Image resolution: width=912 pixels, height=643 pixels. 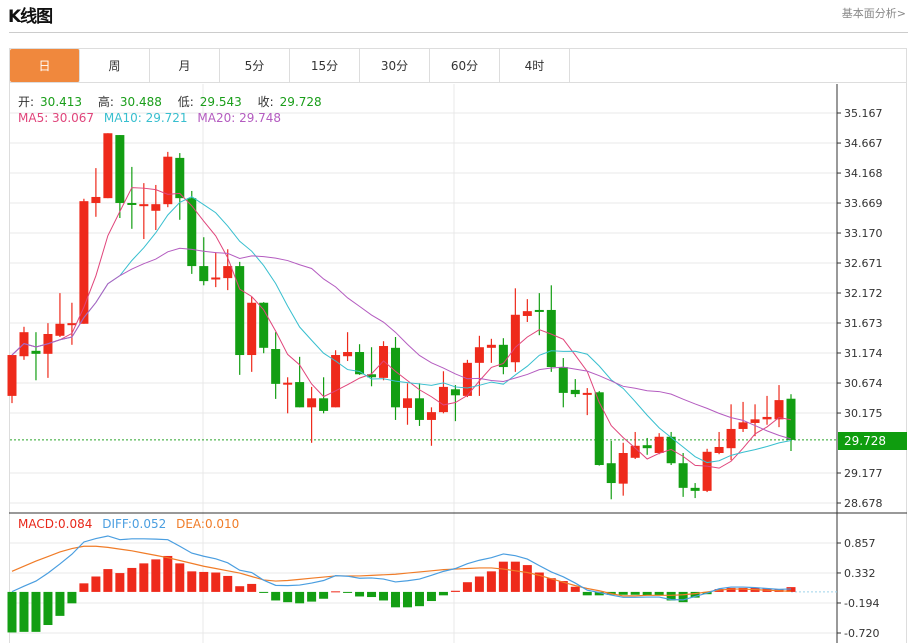 What do you see at coordinates (145, 118) in the screenshot?
I see `ma10-value: MA10: 29.721` at bounding box center [145, 118].